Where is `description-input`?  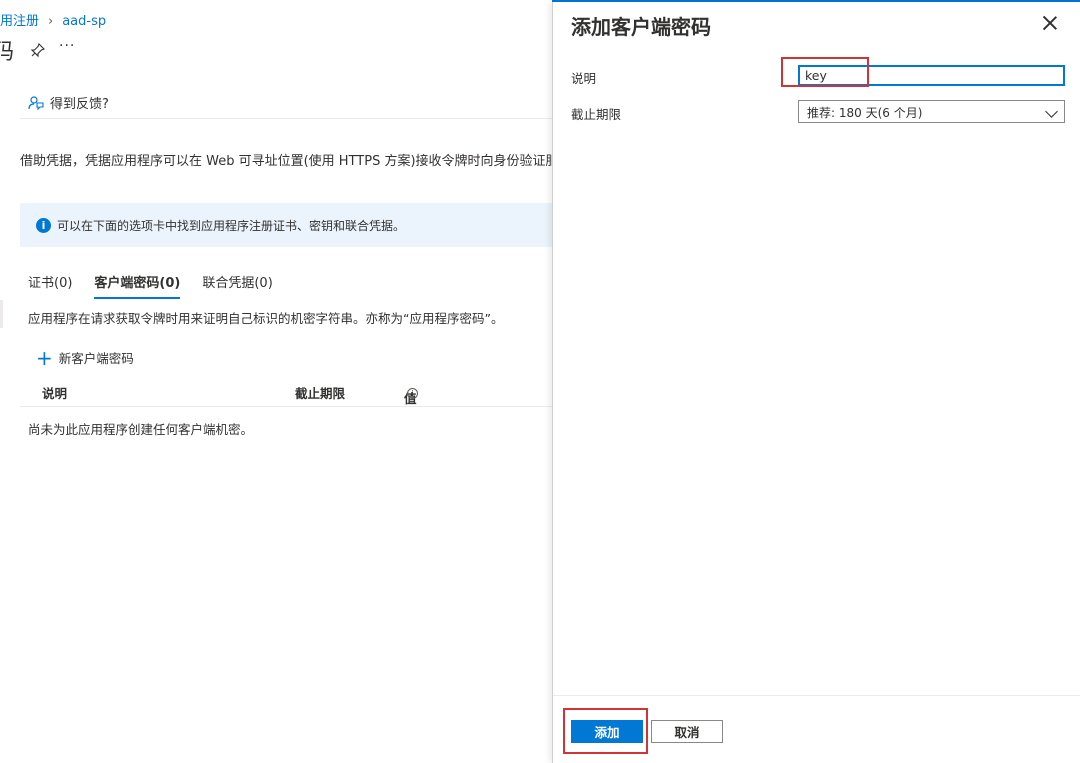 description-input is located at coordinates (931, 75).